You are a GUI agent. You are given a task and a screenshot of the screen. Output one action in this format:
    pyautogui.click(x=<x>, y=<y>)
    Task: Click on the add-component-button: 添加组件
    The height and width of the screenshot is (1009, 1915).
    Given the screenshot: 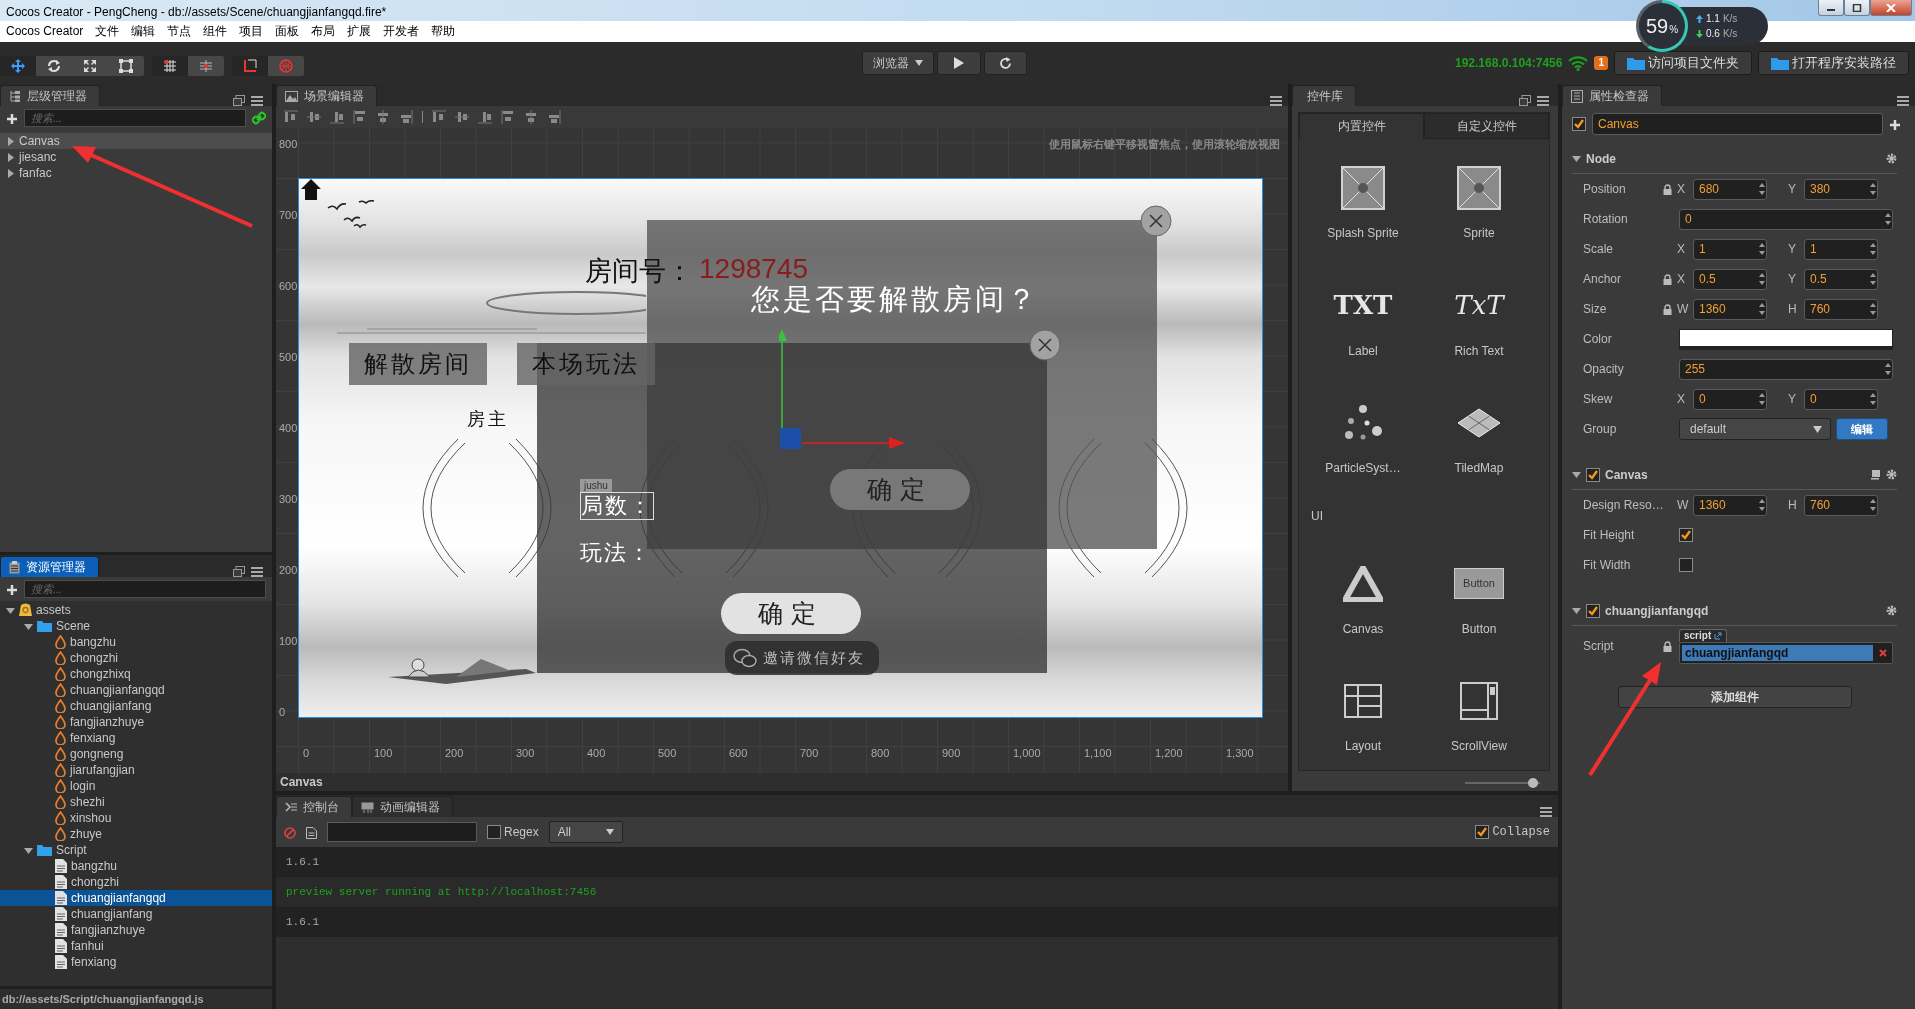 What is the action you would take?
    pyautogui.click(x=1735, y=697)
    